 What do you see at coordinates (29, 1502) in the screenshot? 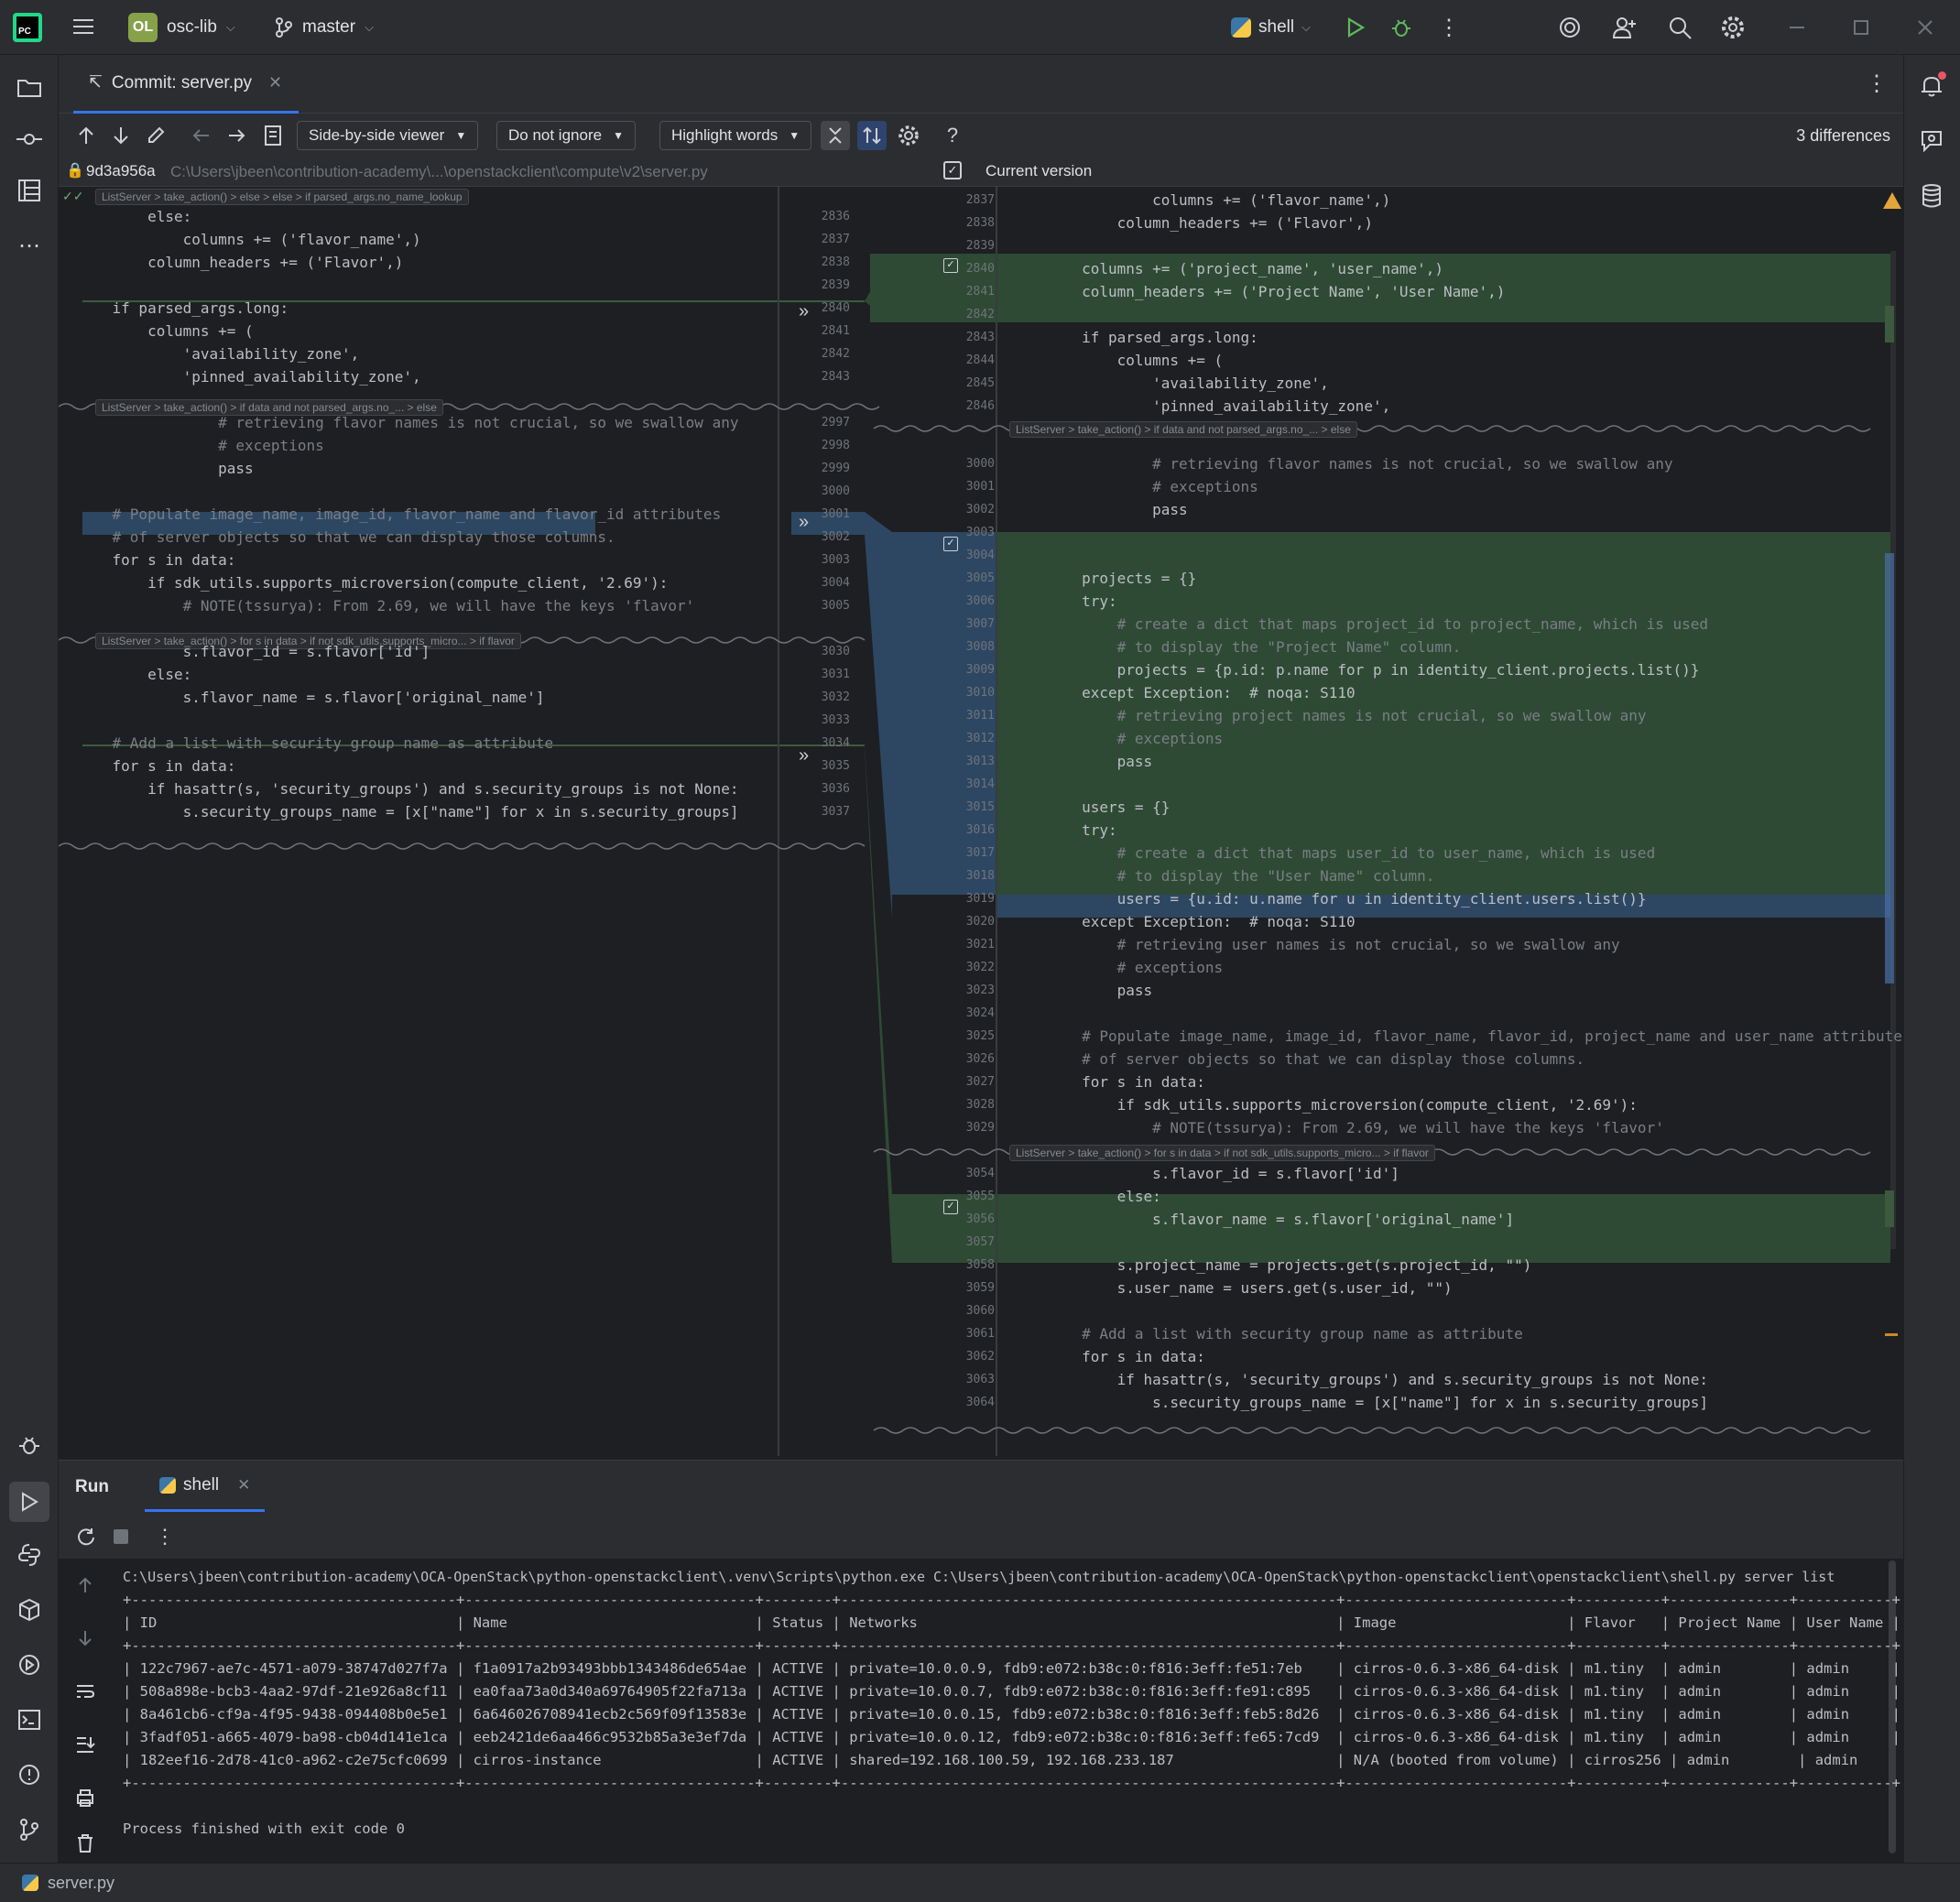
I see `run-tool-icon` at bounding box center [29, 1502].